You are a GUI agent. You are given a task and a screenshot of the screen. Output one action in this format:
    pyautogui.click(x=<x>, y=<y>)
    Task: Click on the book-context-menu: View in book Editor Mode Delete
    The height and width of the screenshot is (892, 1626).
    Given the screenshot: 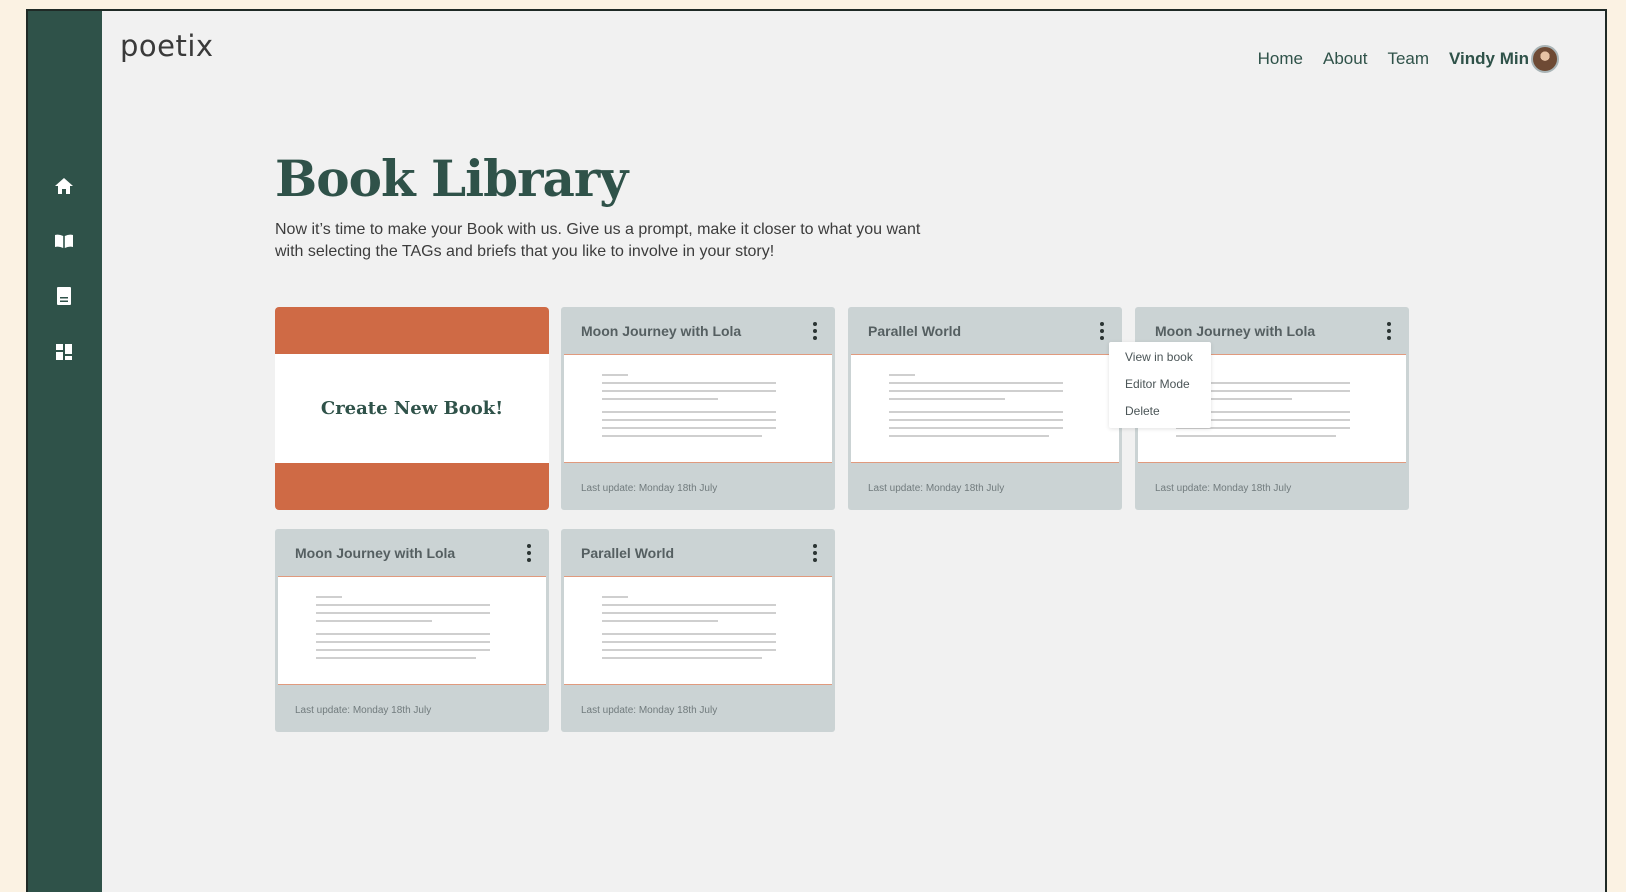 What is the action you would take?
    pyautogui.click(x=1160, y=385)
    